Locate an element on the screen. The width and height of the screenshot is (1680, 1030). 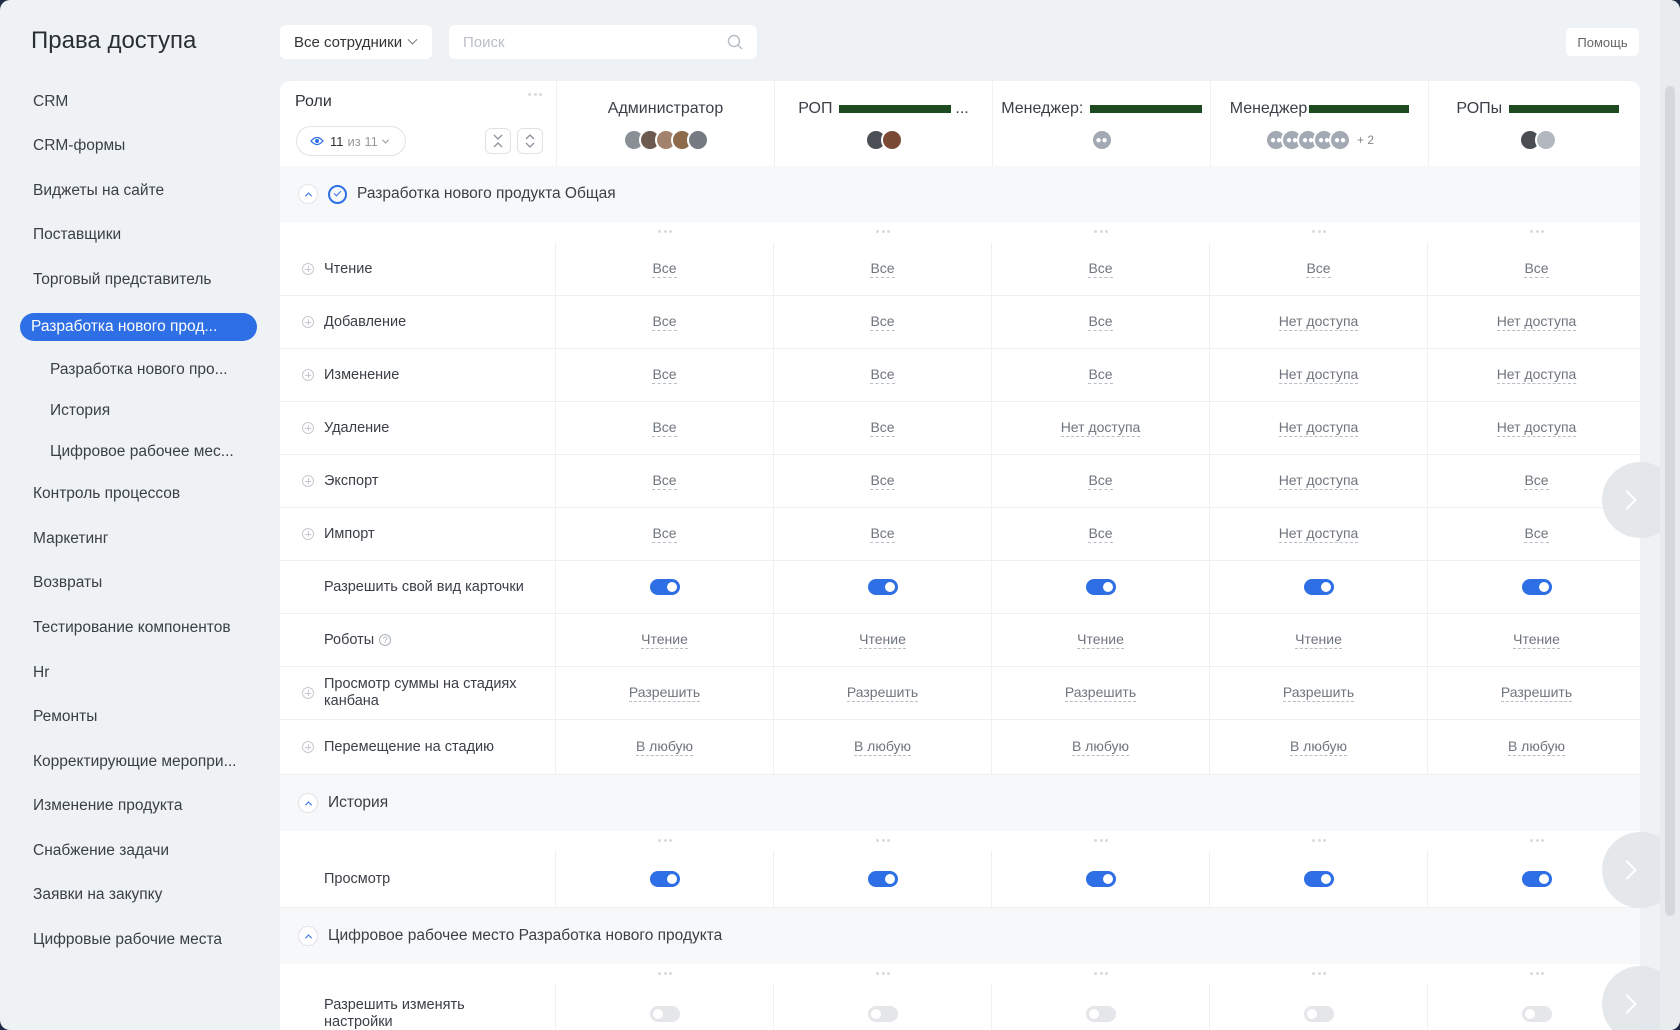
section-header: Разработка нового продукта Общая is located at coordinates (960, 194).